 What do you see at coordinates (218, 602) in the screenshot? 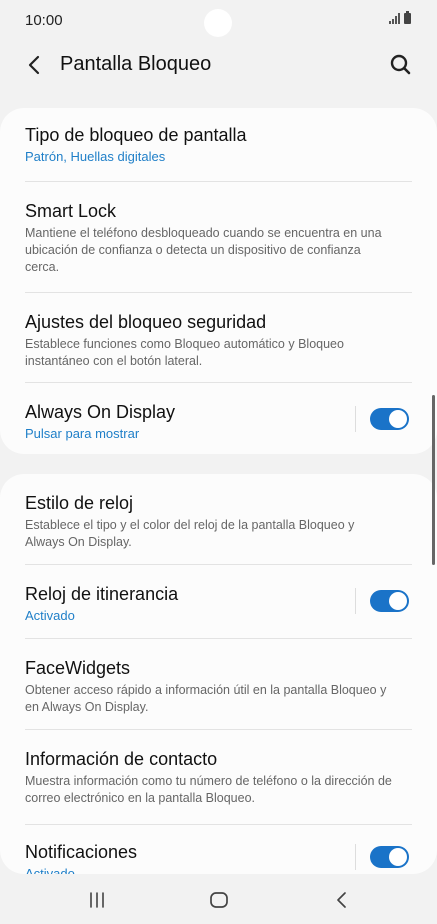
I see `list-item-roaming-clock: Reloj de itinerancia Activado` at bounding box center [218, 602].